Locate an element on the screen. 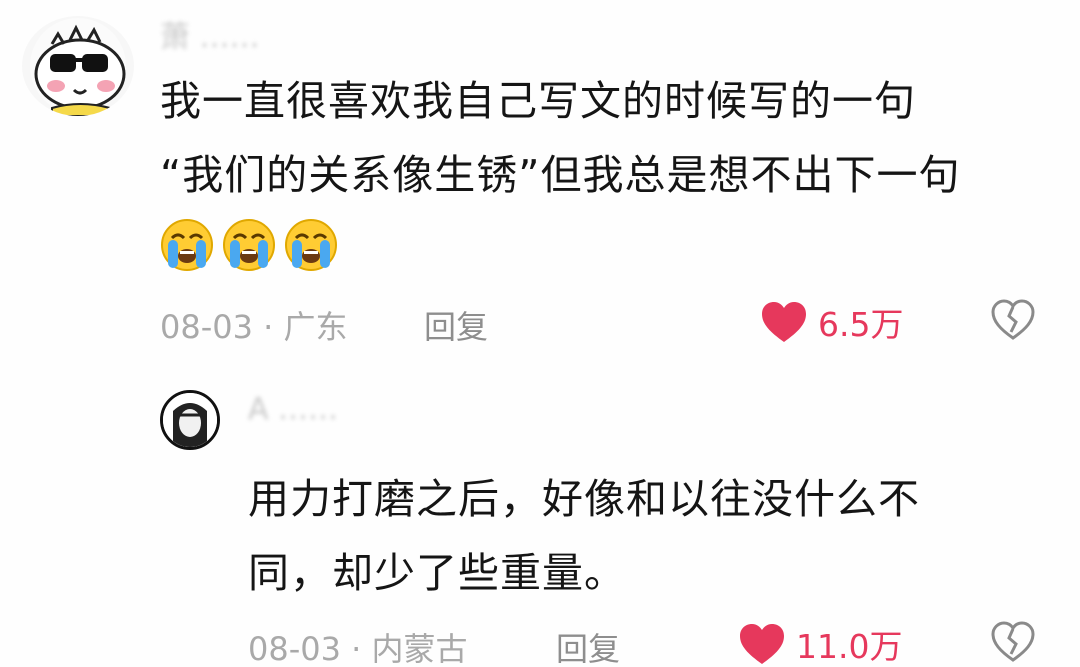 This screenshot has width=1080, height=667. reply-date-location: 08-03 · 内蒙古 is located at coordinates (358, 648).